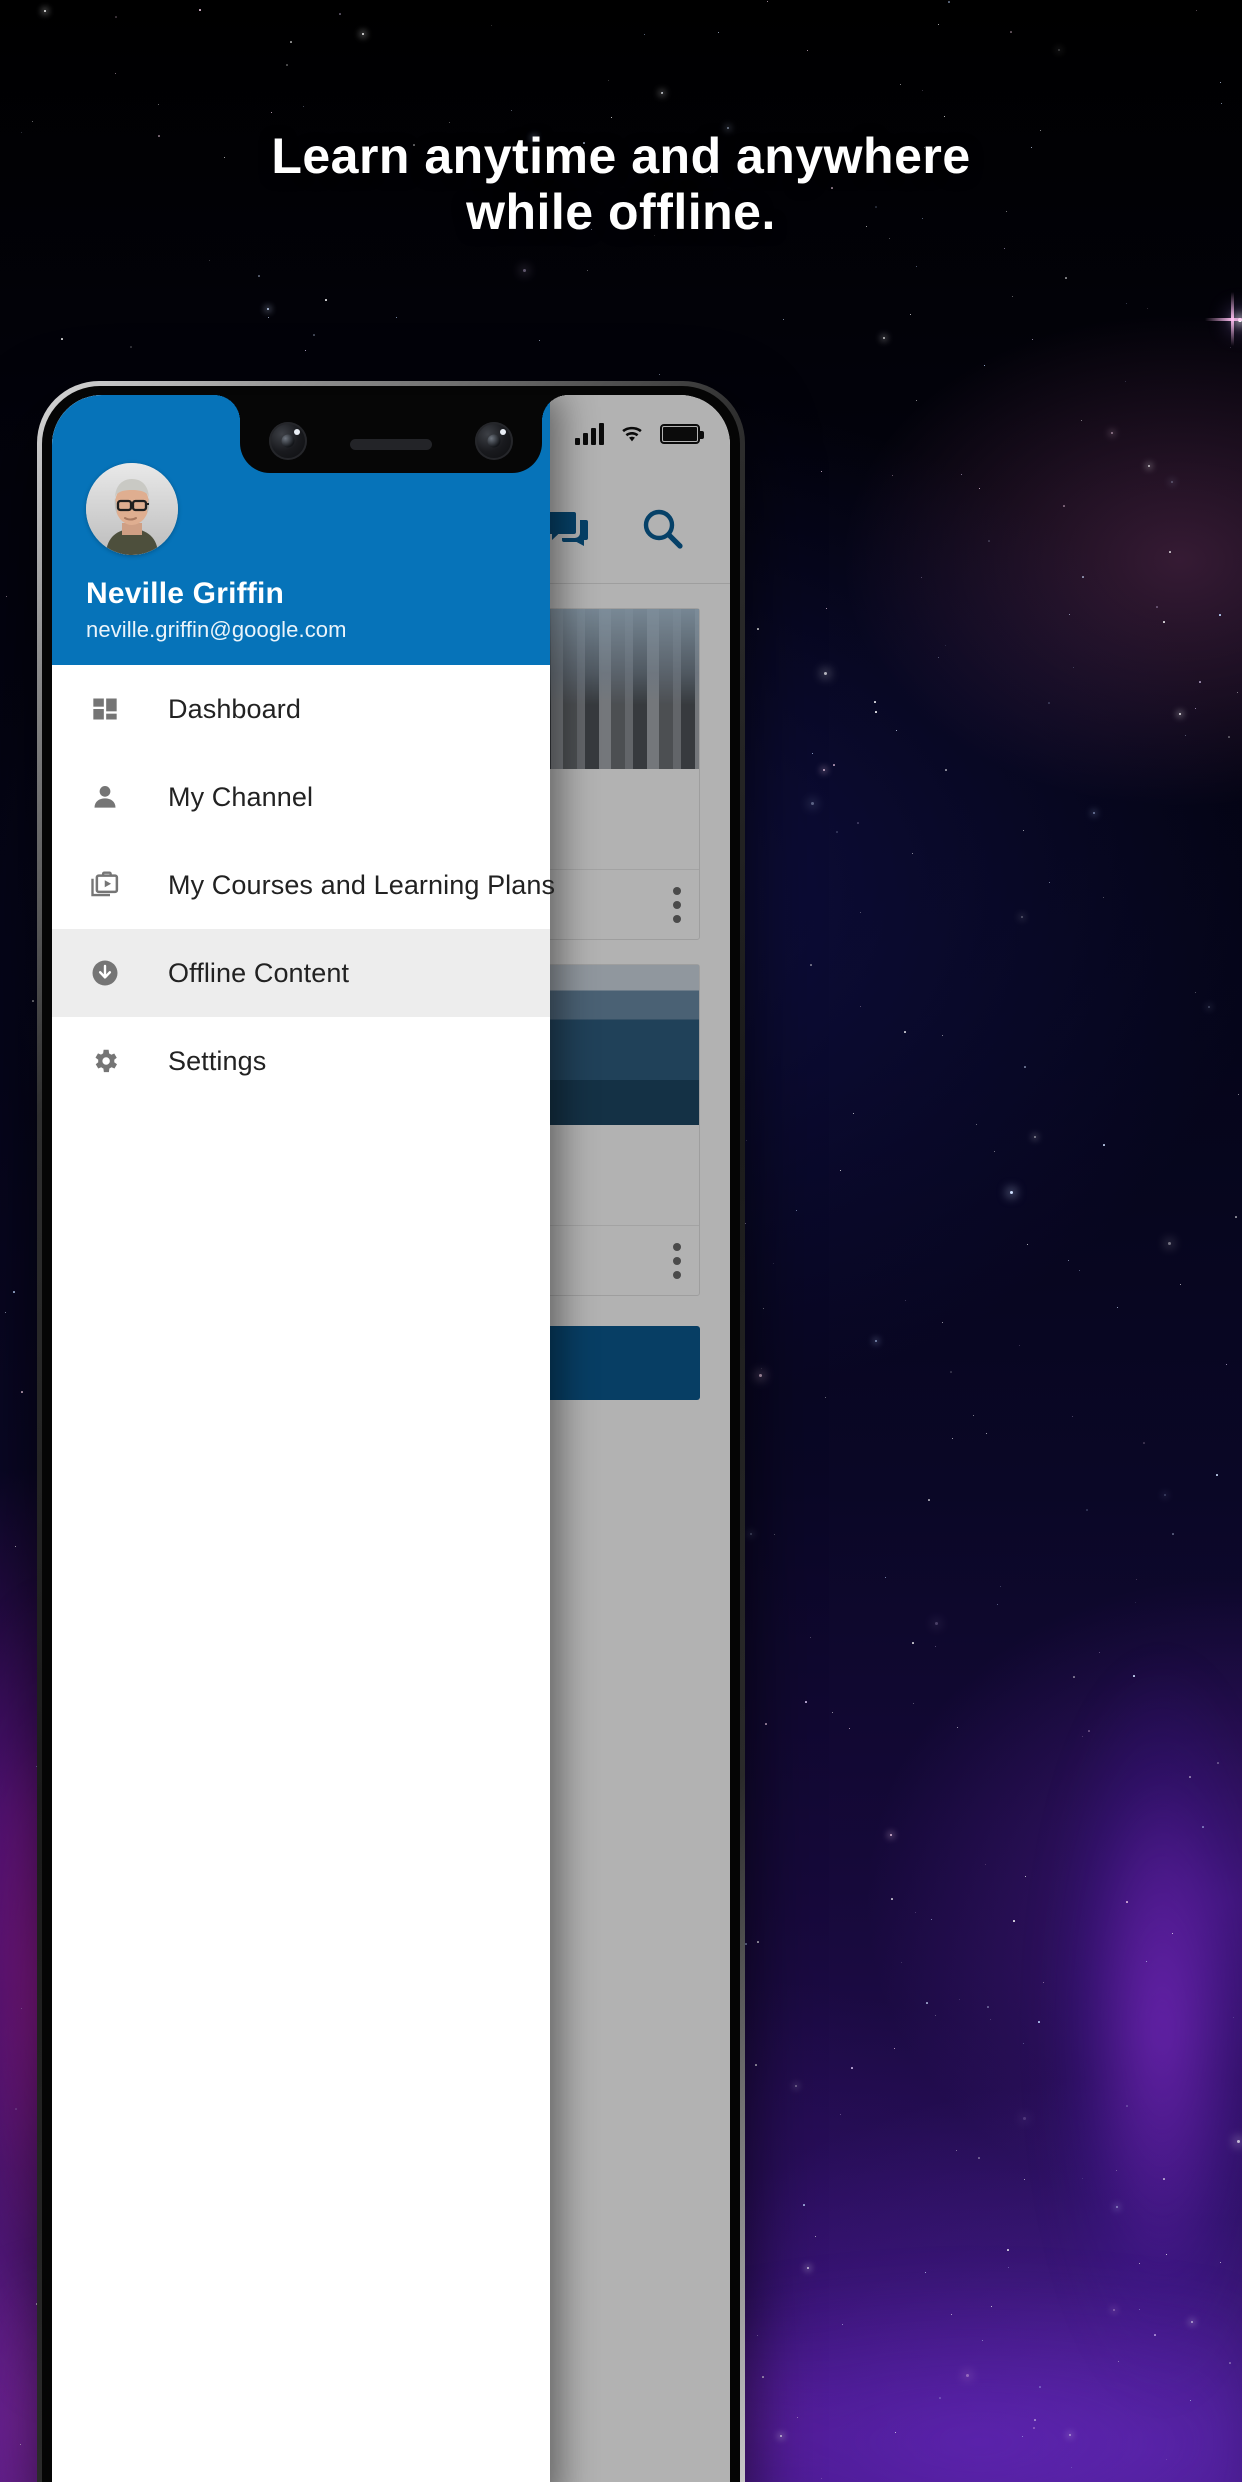 The height and width of the screenshot is (2482, 1242). I want to click on download-circle-icon, so click(105, 973).